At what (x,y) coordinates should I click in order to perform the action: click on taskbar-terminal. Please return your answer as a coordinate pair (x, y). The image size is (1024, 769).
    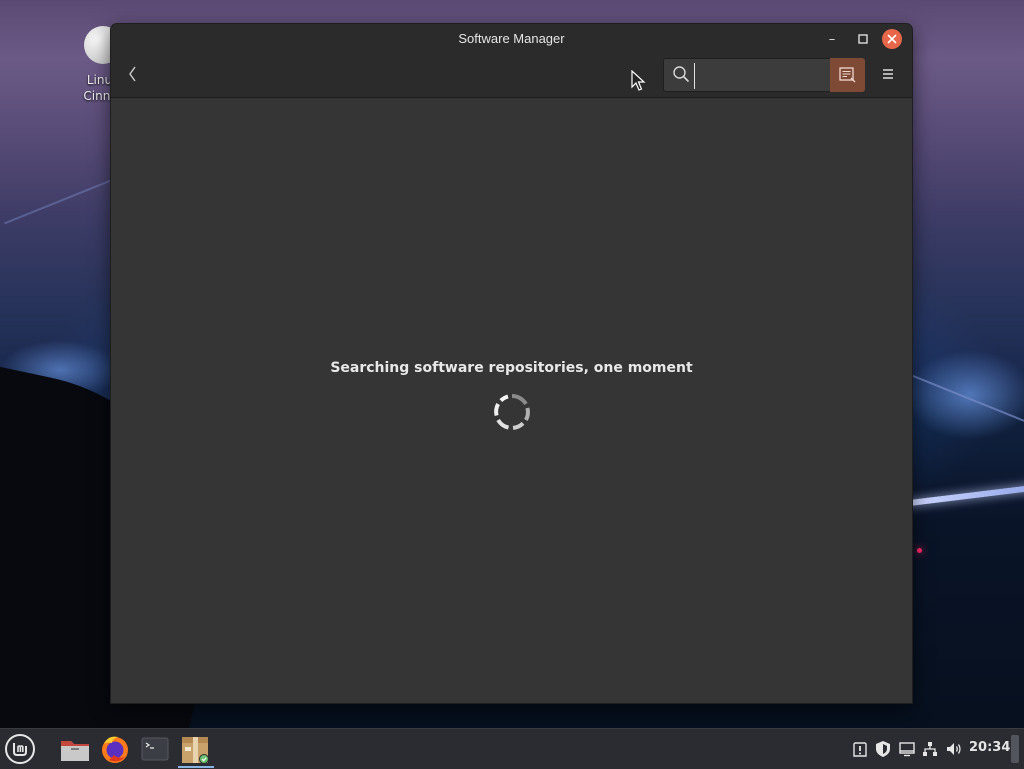
    Looking at the image, I should click on (155, 749).